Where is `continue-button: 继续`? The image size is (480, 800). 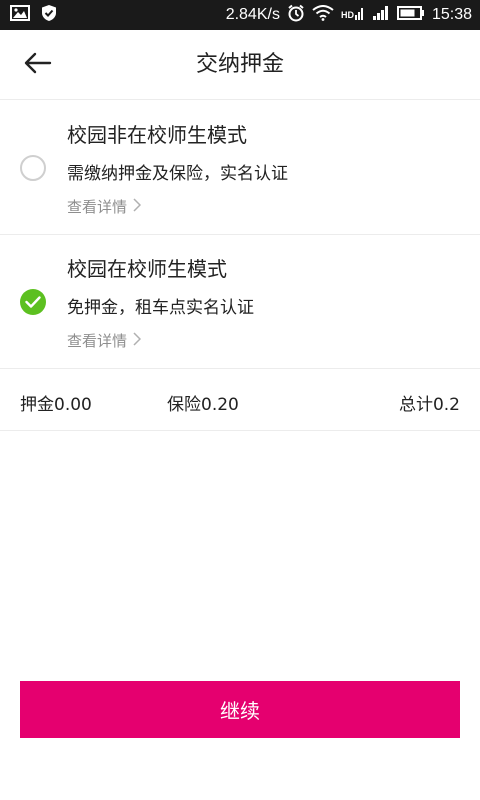 continue-button: 继续 is located at coordinates (240, 709).